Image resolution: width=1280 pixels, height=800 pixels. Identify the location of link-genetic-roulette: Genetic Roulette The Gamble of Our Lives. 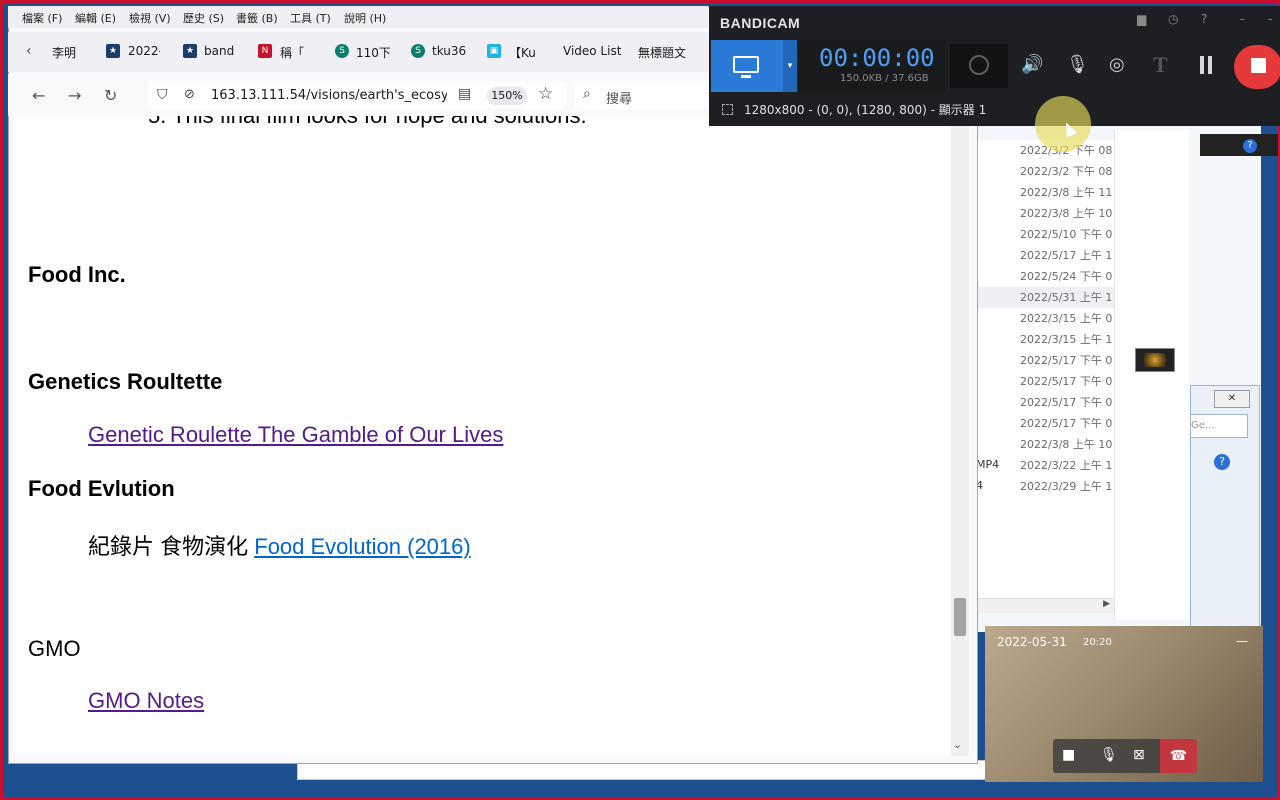
(295, 435).